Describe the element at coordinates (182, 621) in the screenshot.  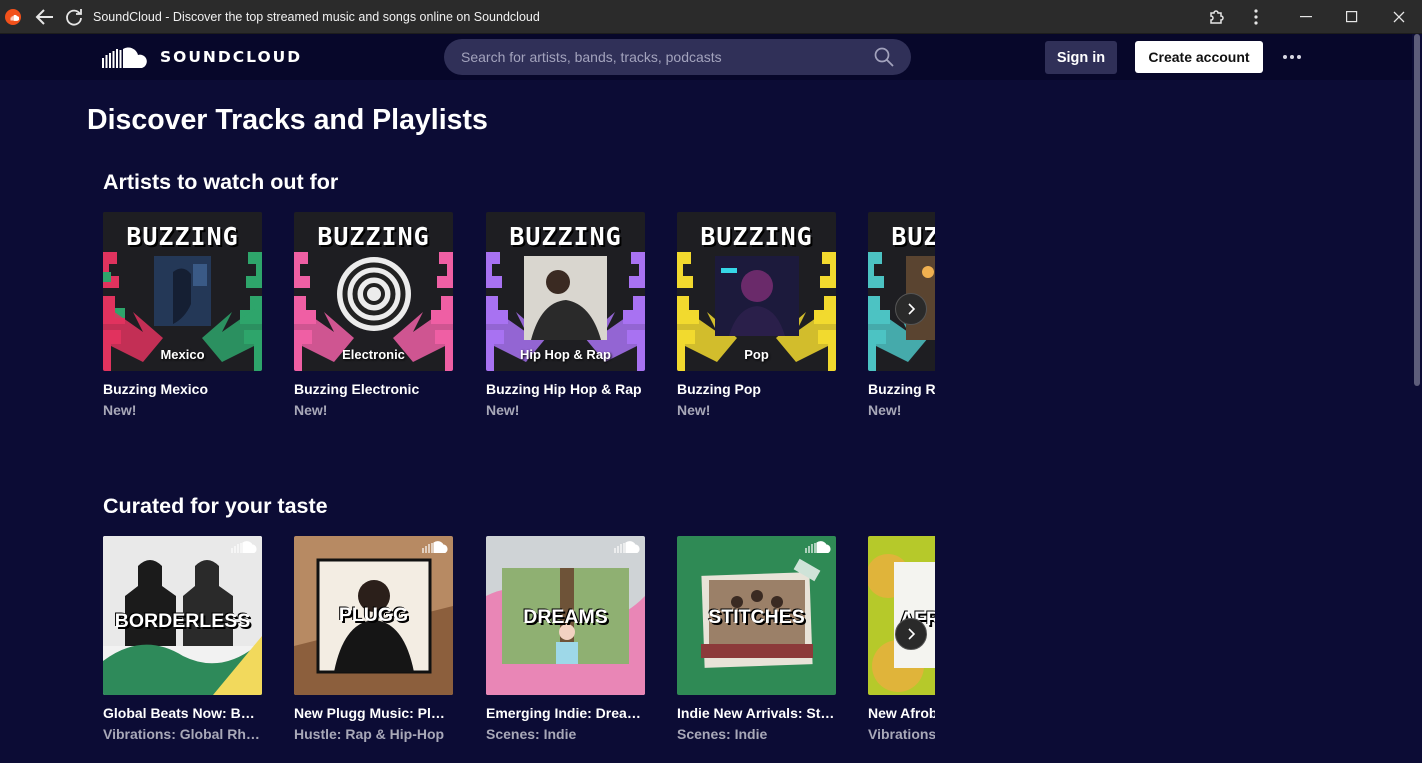
I see `artwork-word: BORDERLESS` at that location.